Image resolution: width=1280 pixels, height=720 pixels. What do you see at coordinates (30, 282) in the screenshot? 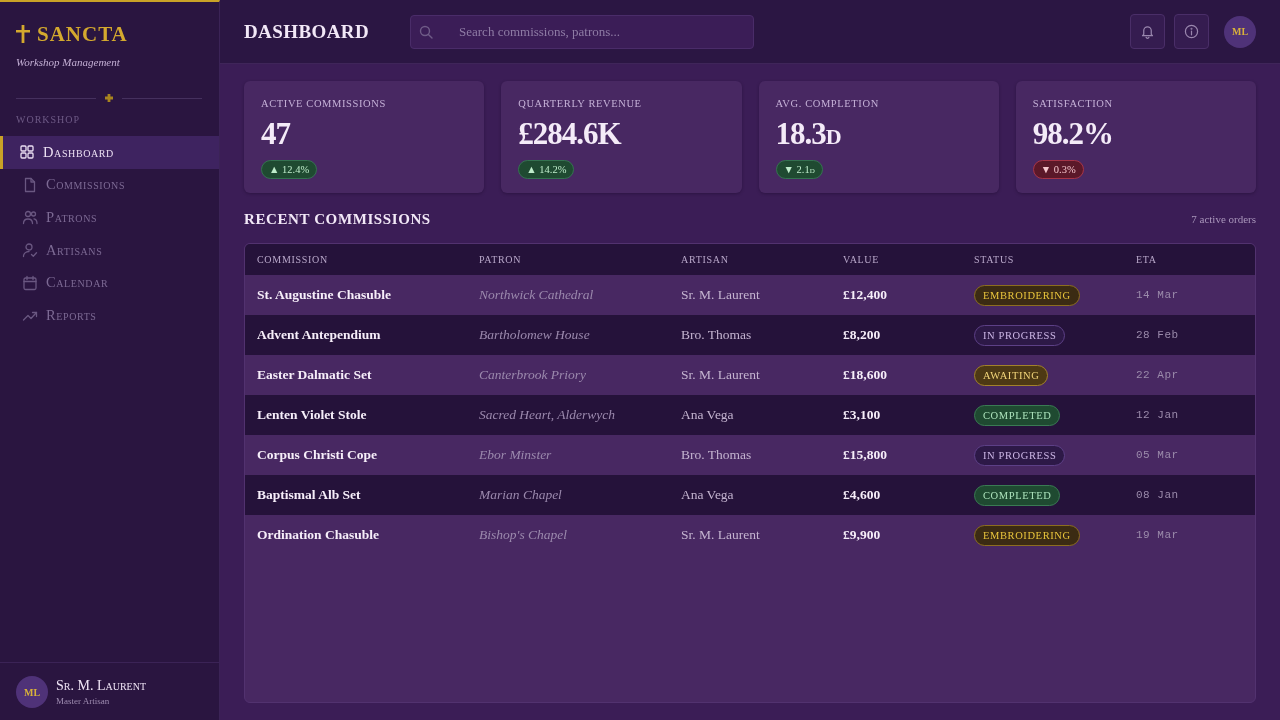
I see `calendar-icon` at bounding box center [30, 282].